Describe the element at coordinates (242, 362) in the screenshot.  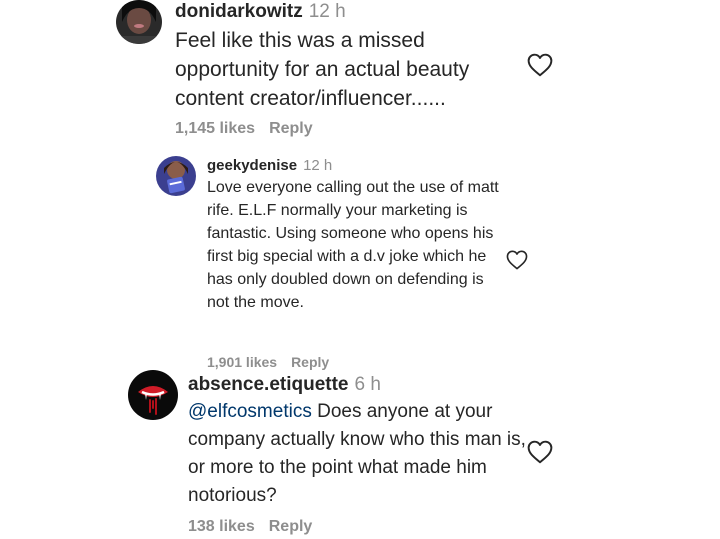
I see `likes-count: 1,901 likes` at that location.